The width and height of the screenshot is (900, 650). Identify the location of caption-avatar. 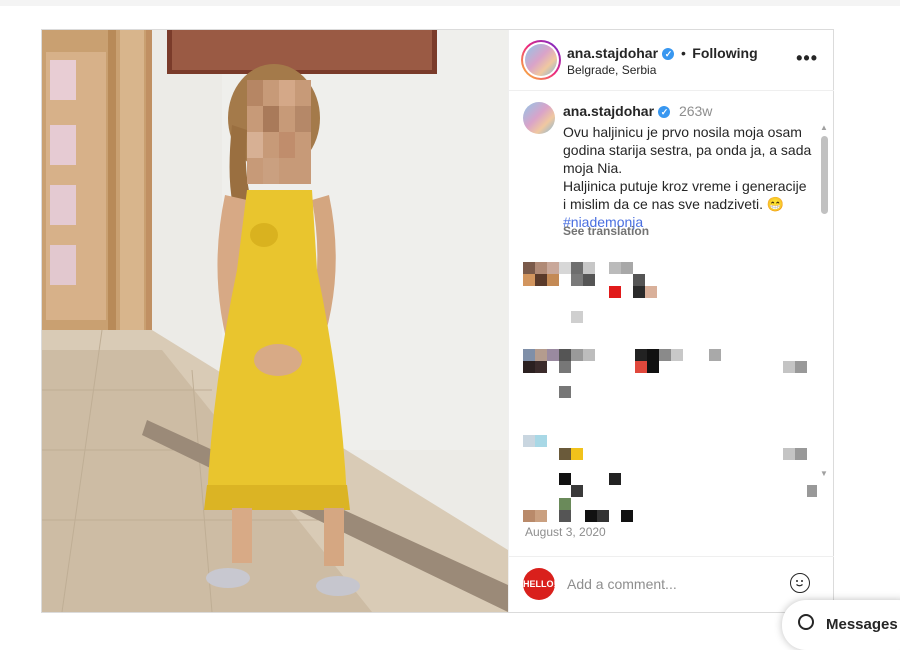
(539, 118).